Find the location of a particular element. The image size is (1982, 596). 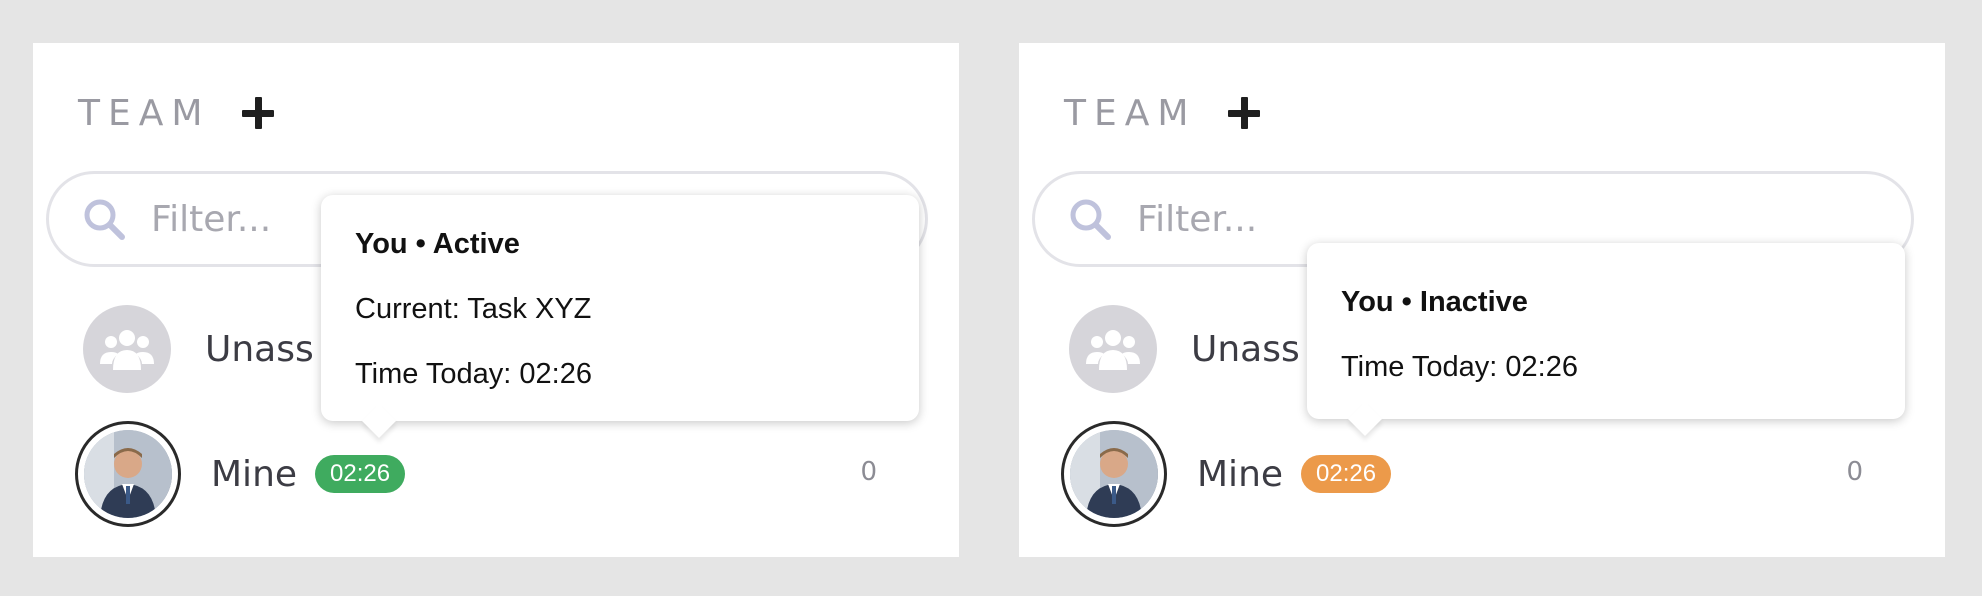

tooltip-title: You • Active is located at coordinates (437, 244).